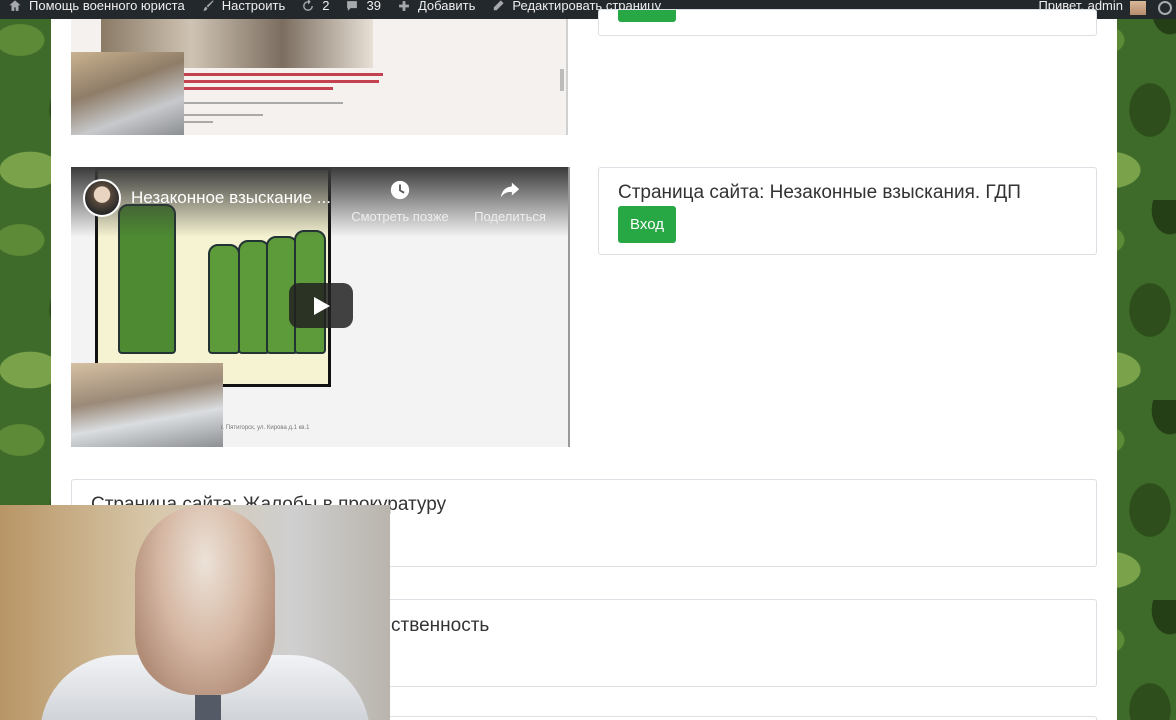 This screenshot has height=720, width=1176. Describe the element at coordinates (400, 216) in the screenshot. I see `watch-later-label: Смотреть позже` at that location.